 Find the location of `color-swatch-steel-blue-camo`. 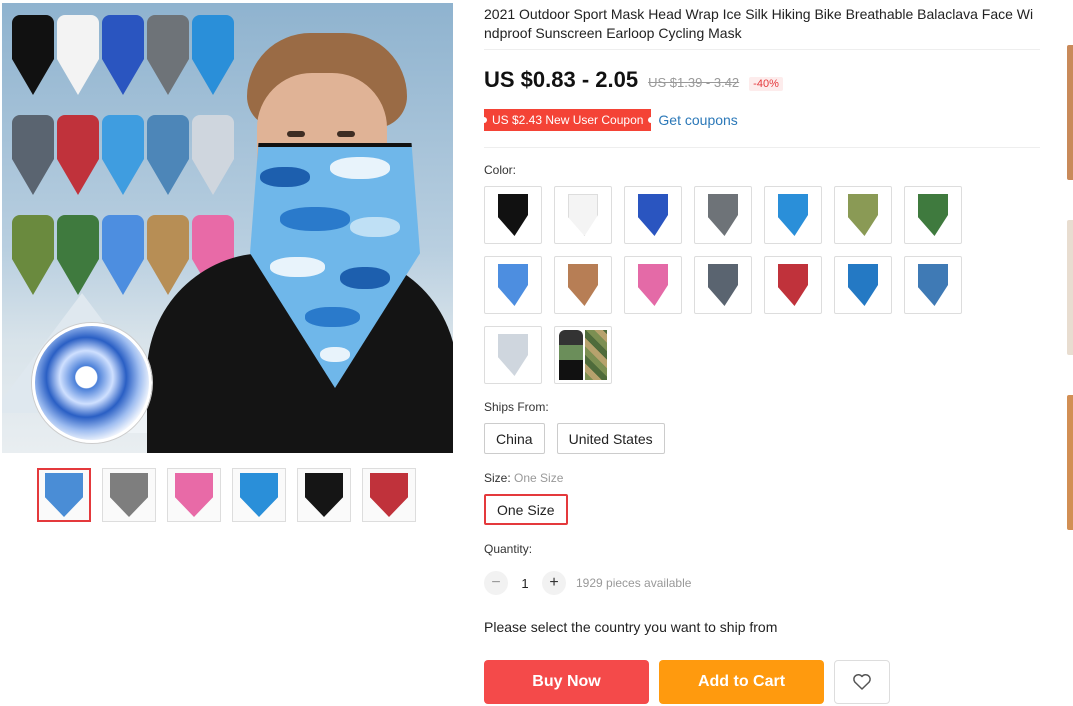

color-swatch-steel-blue-camo is located at coordinates (933, 285).